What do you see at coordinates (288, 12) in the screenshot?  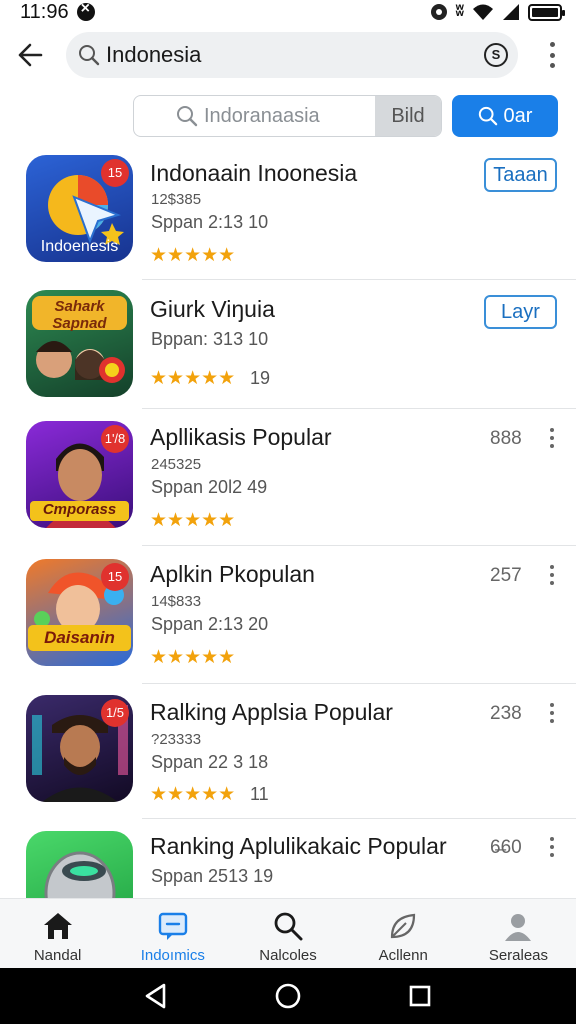 I see `status-bar: 11:96 ʬ` at bounding box center [288, 12].